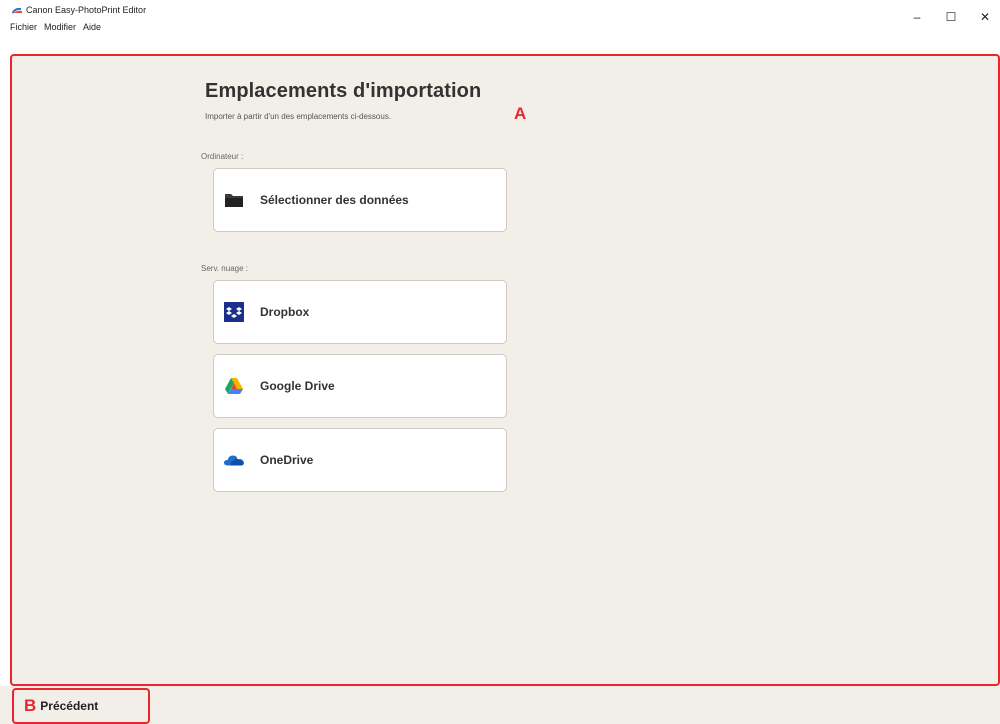 The height and width of the screenshot is (724, 1000). I want to click on folder-icon, so click(234, 200).